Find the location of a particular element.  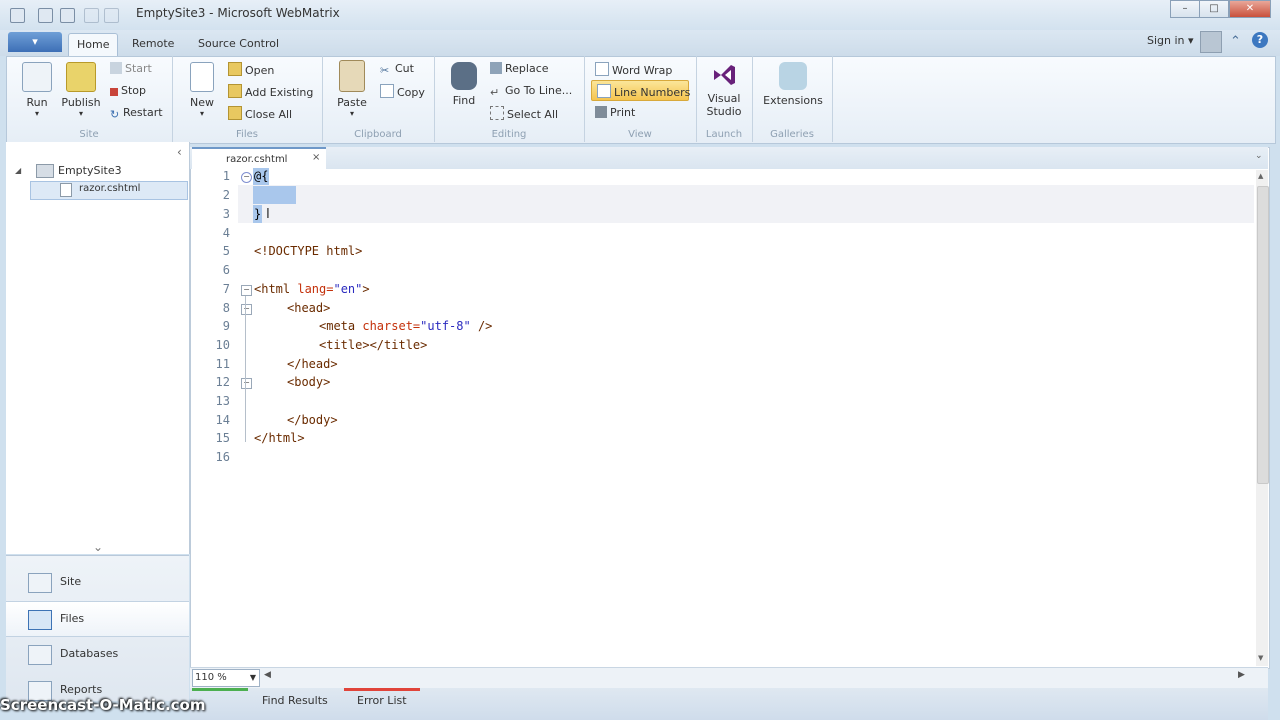

line-numbers-icon is located at coordinates (604, 91).